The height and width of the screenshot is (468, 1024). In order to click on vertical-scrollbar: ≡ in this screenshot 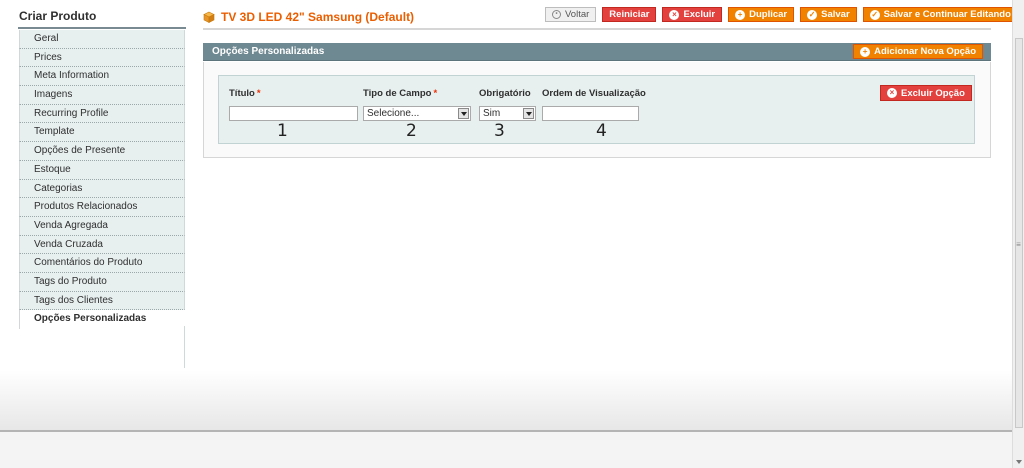, I will do `click(1018, 234)`.